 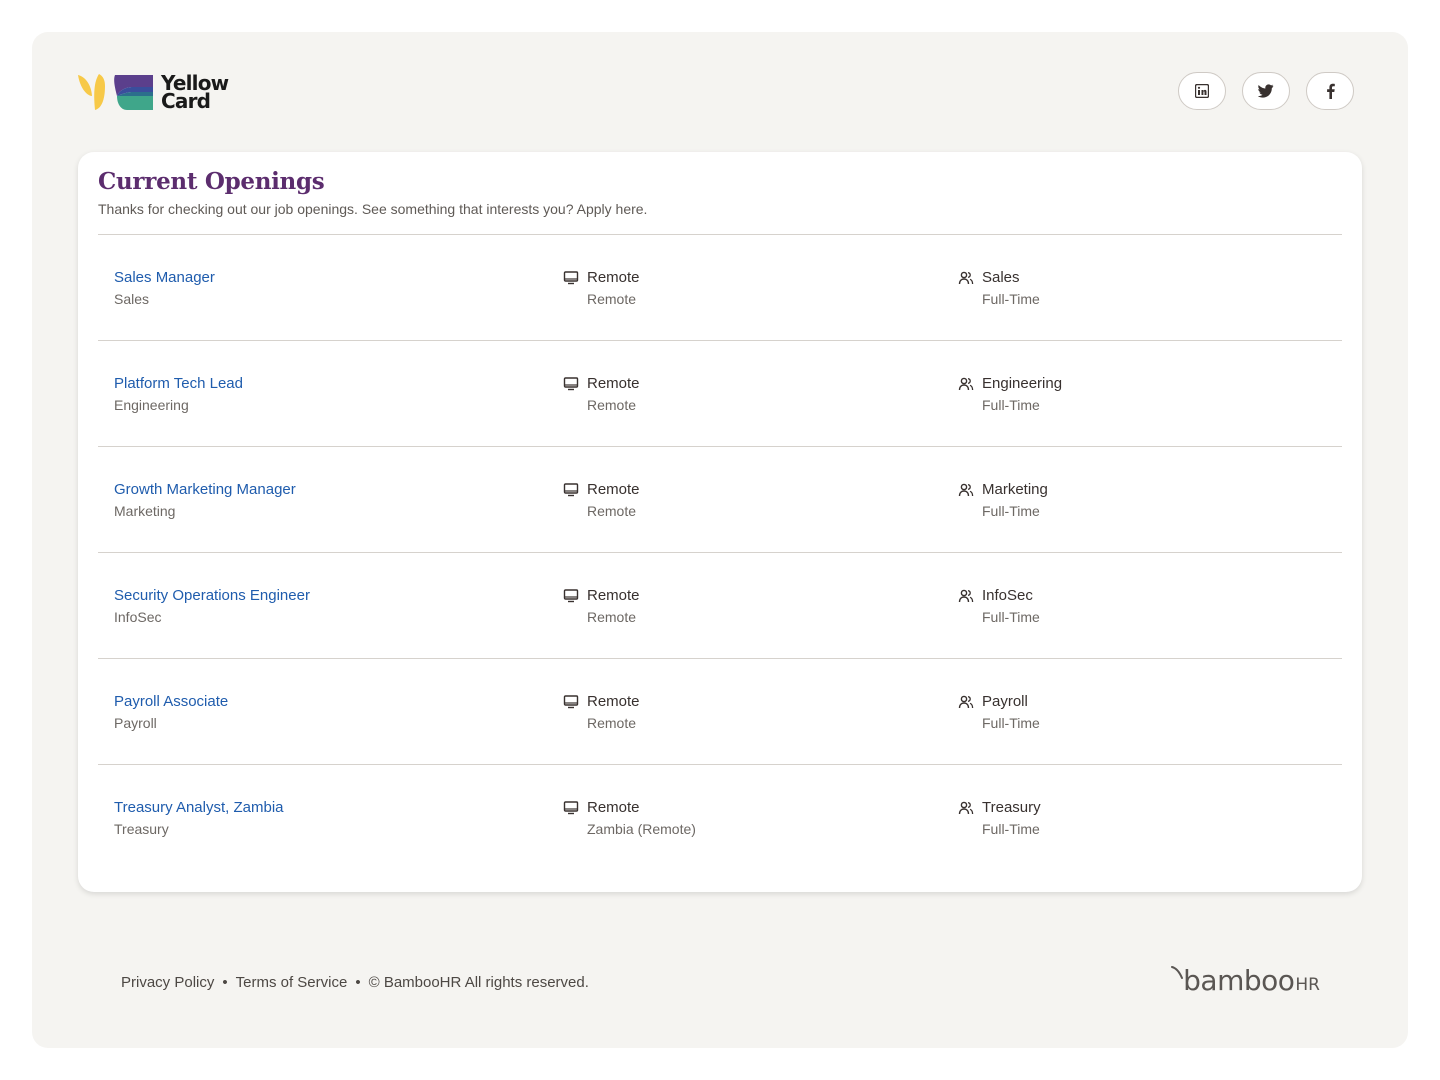 I want to click on brand-name: Yellow Card, so click(x=195, y=92).